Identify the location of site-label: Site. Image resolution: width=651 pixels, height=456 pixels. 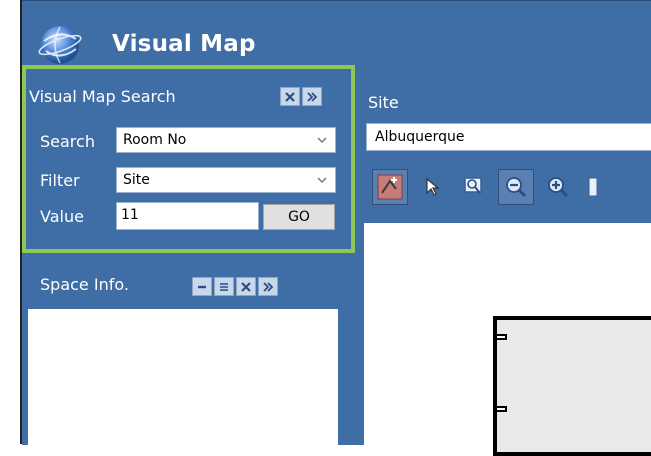
(383, 102).